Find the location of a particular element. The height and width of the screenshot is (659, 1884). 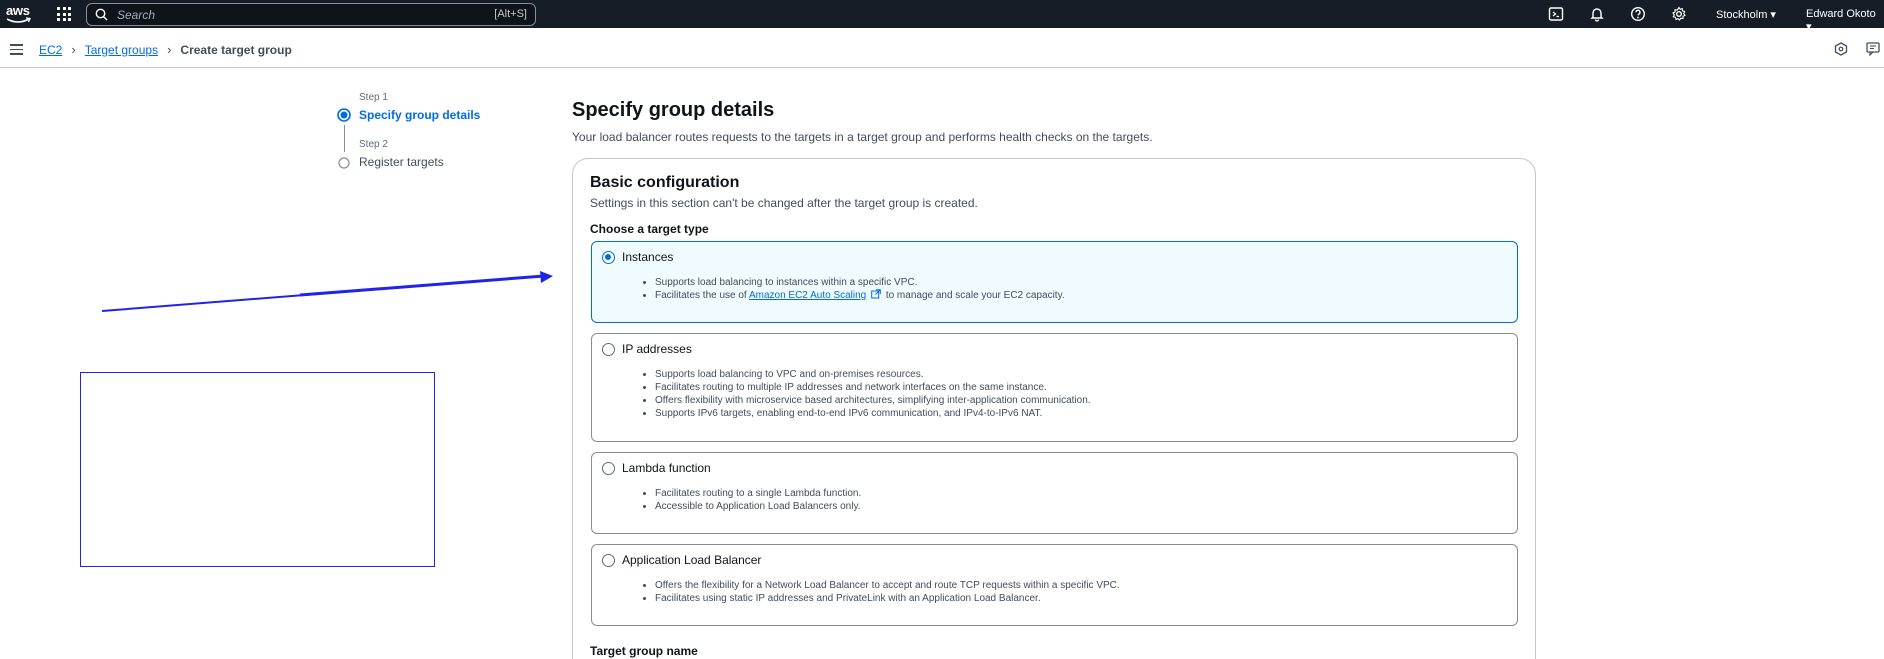

search-placeholder: Search is located at coordinates (136, 15).